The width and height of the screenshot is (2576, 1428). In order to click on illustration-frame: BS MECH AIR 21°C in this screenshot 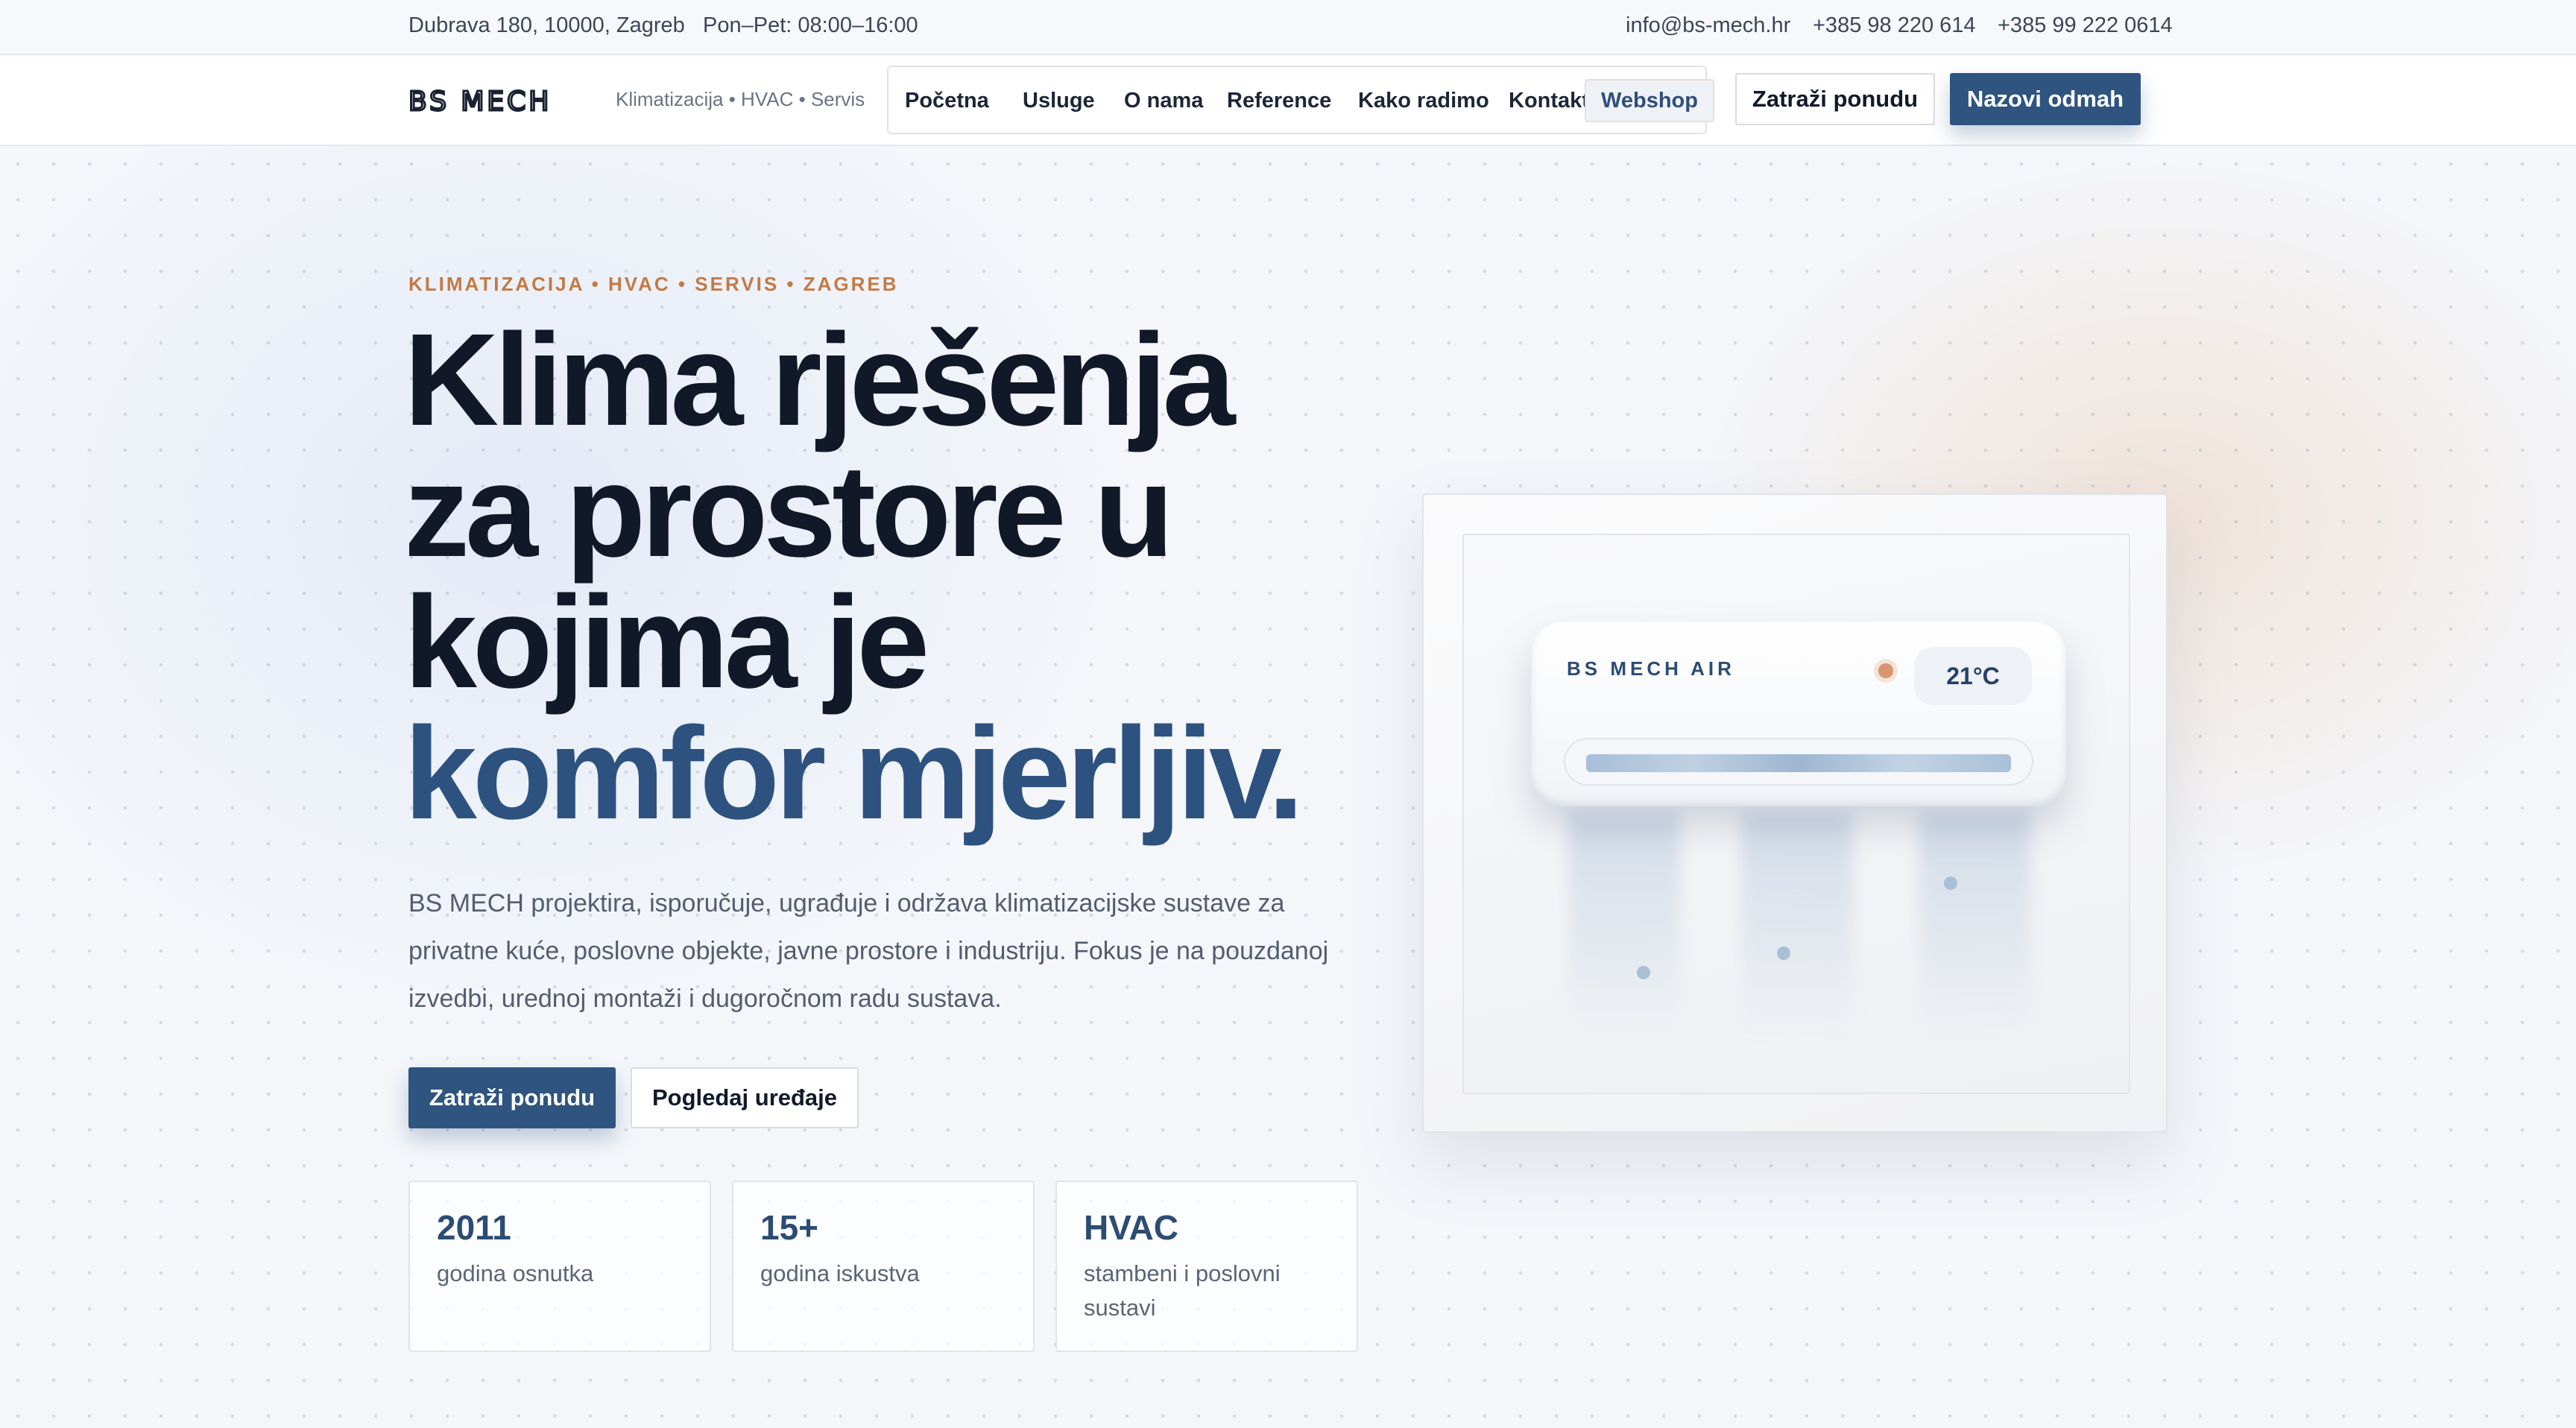, I will do `click(1796, 814)`.